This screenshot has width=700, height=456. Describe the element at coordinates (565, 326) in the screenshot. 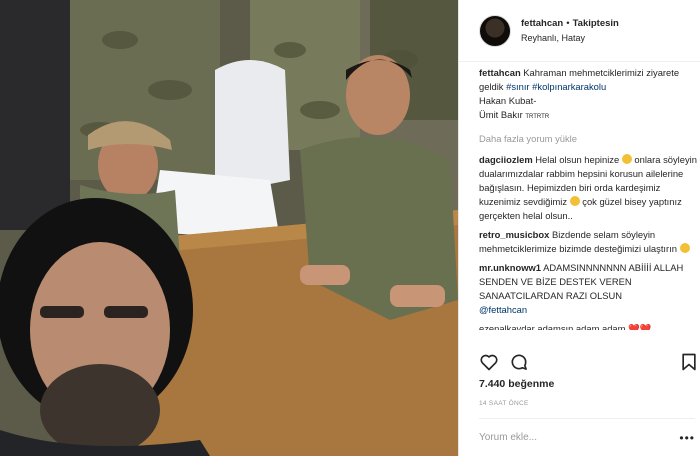

I see `cutoff-comment: ezenalkaydar adamsın adam adam ❤️❤️` at that location.